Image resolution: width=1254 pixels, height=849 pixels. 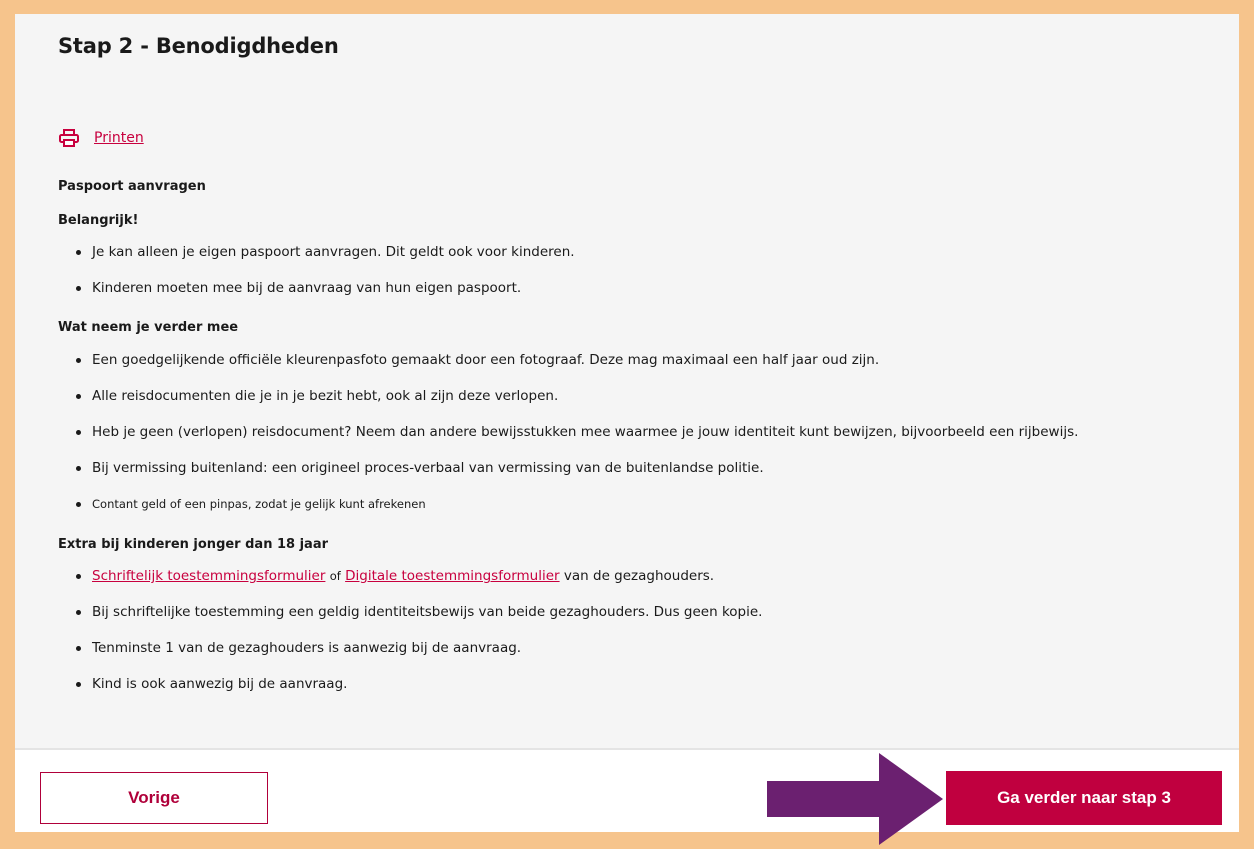 What do you see at coordinates (193, 544) in the screenshot?
I see `children-heading: Extra bij kinderen jonger dan 18 jaar` at bounding box center [193, 544].